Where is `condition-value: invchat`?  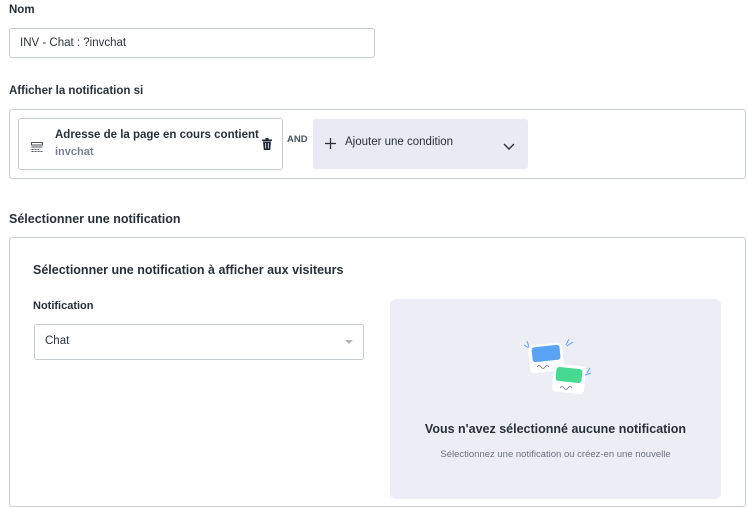 condition-value: invchat is located at coordinates (74, 152).